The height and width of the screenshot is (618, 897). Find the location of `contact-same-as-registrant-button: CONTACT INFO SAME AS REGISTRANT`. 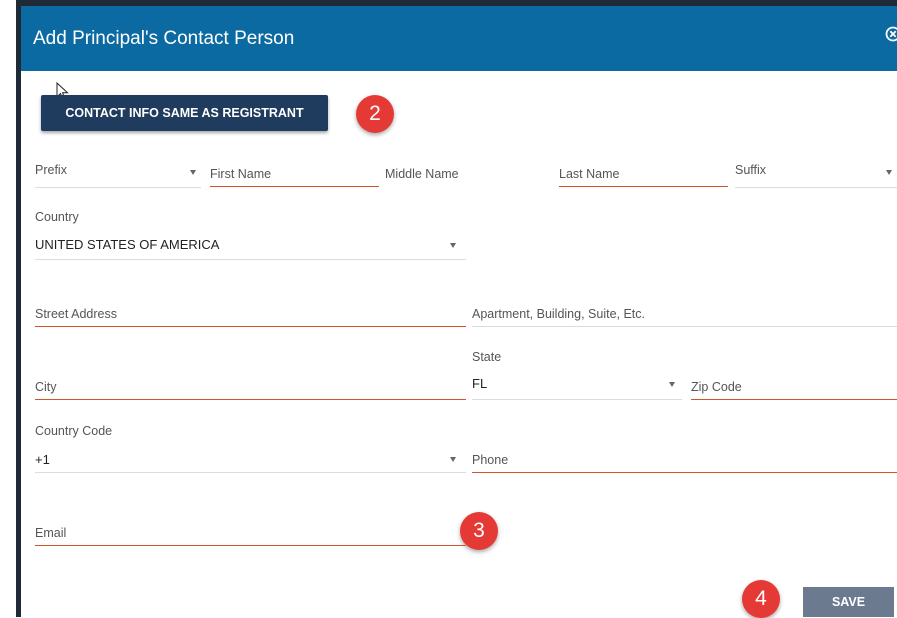

contact-same-as-registrant-button: CONTACT INFO SAME AS REGISTRANT is located at coordinates (184, 113).